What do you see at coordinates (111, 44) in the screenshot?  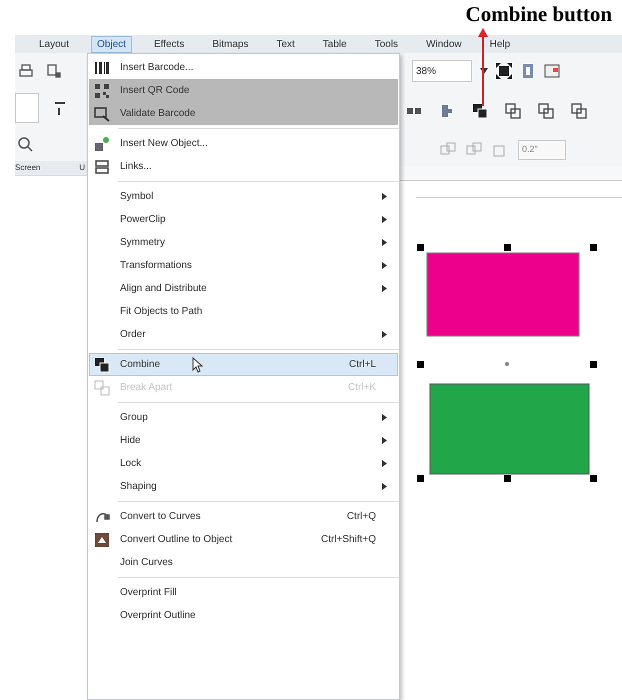 I see `menu-bar-item: Object` at bounding box center [111, 44].